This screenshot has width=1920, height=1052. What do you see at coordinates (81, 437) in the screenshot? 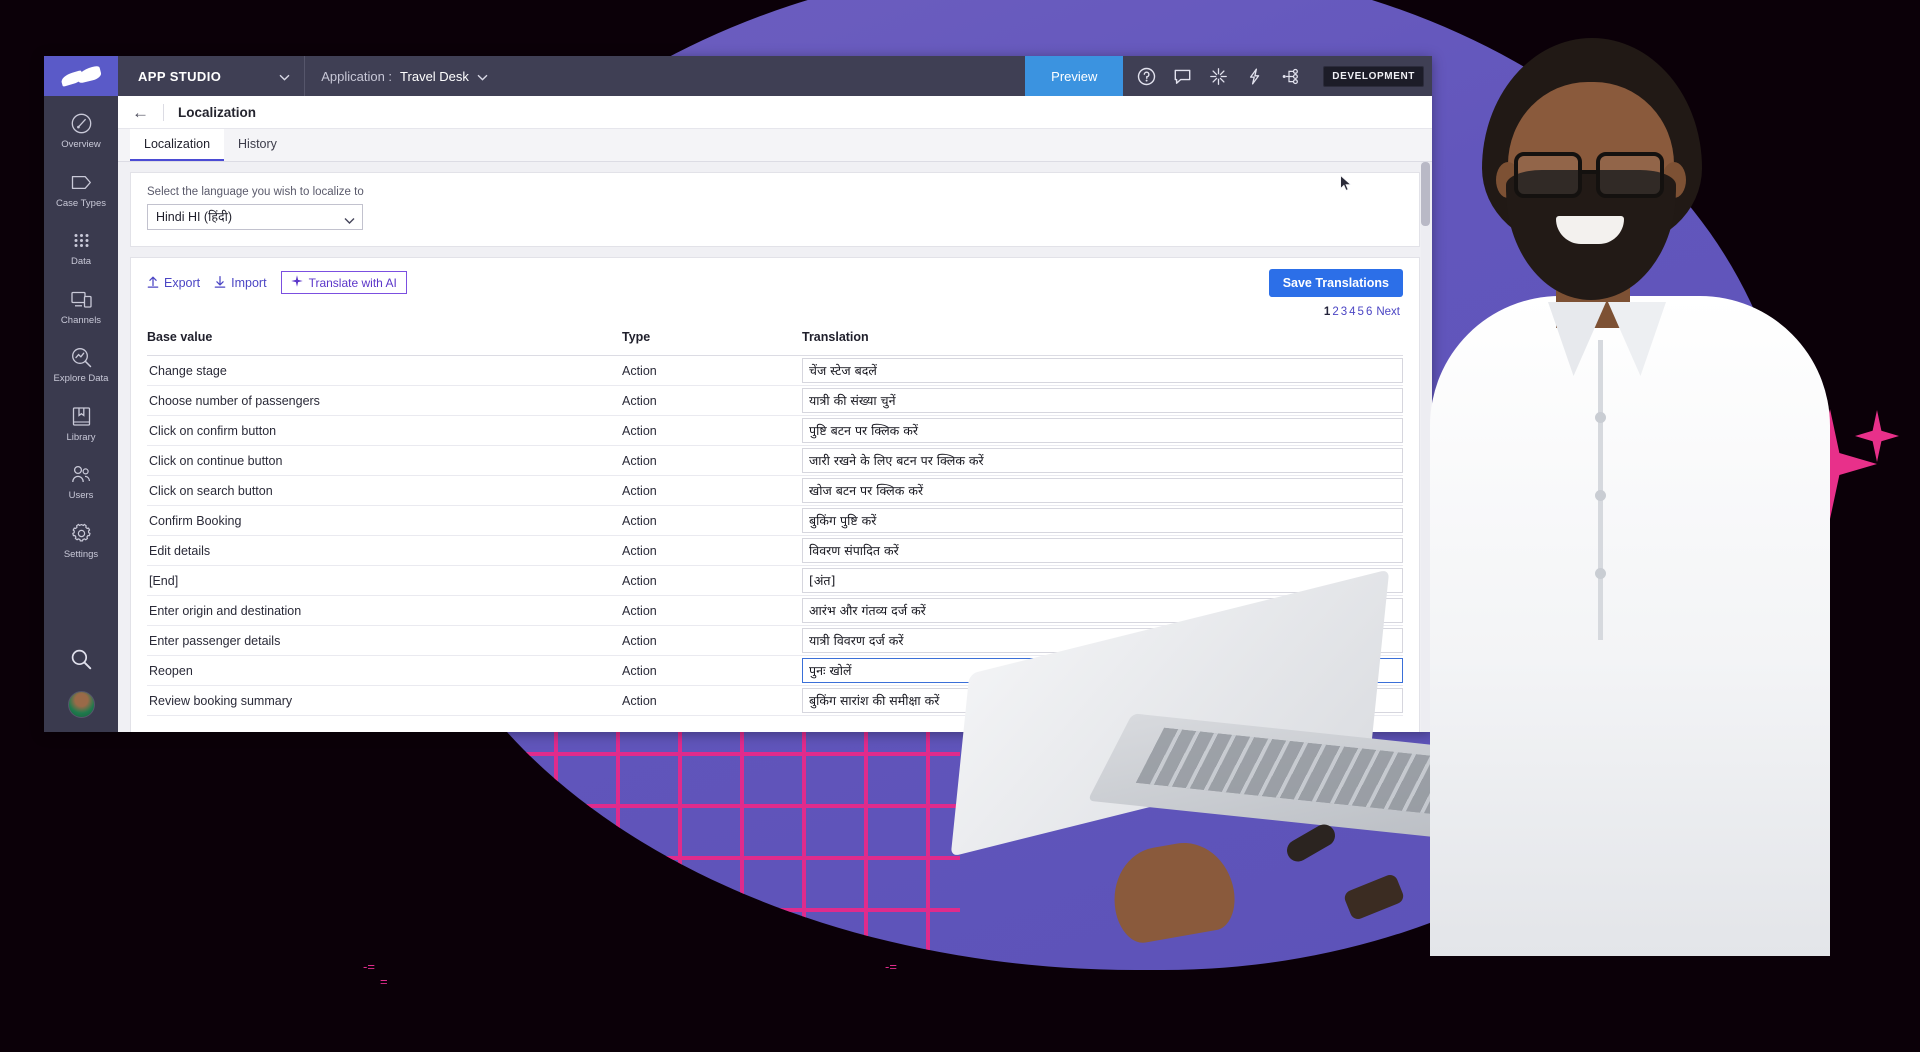
I see `sidebar-item-label: Library` at bounding box center [81, 437].